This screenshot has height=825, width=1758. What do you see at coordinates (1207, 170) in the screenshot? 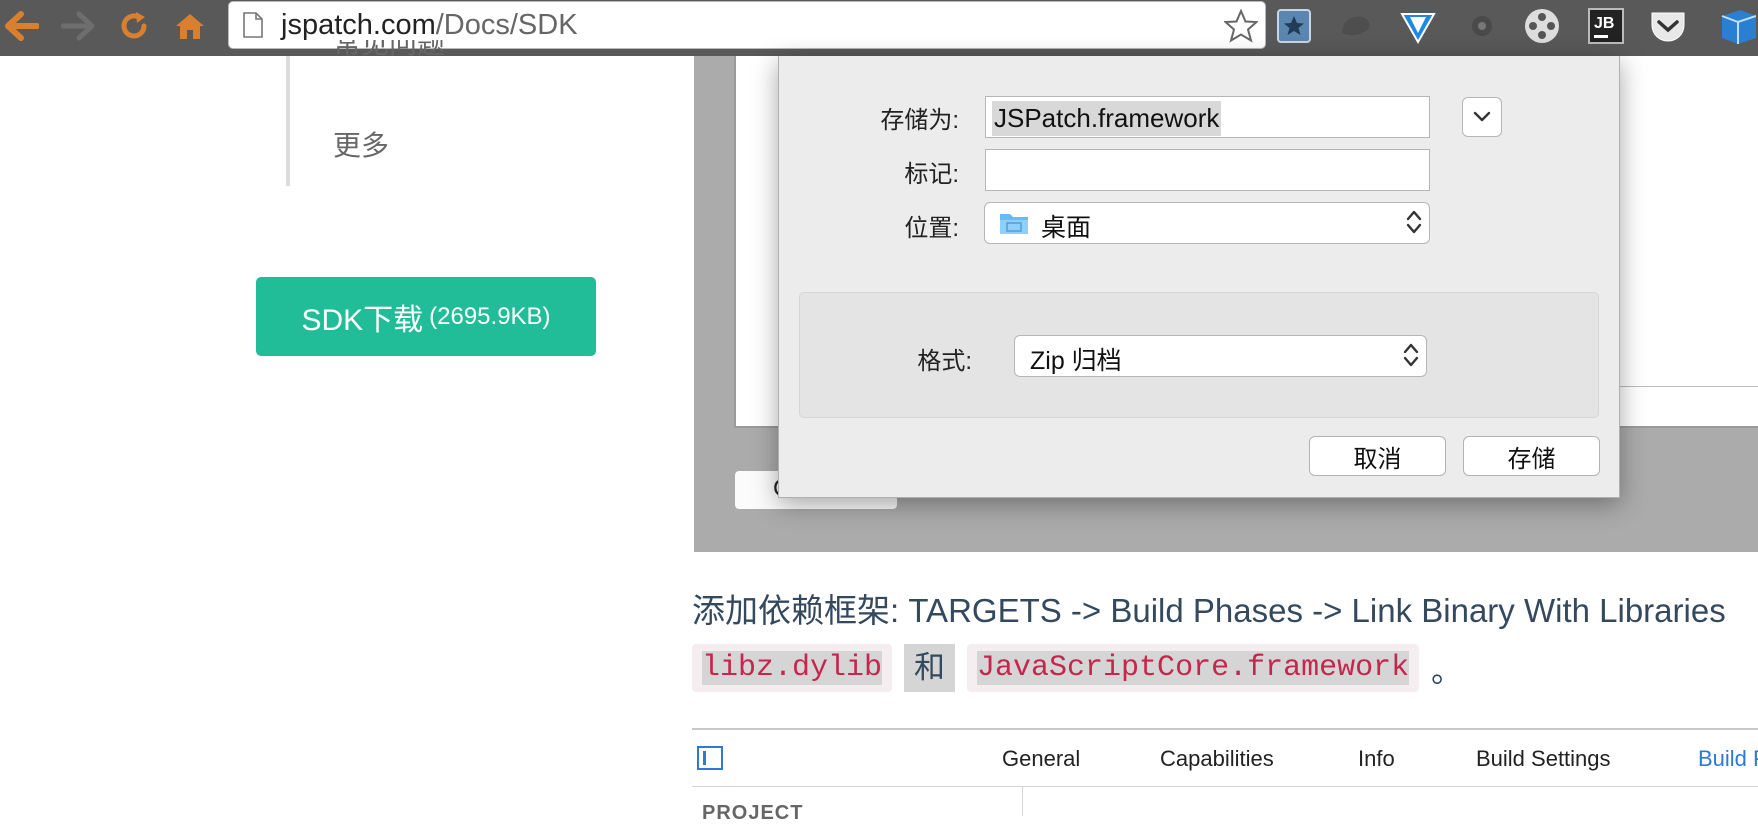
I see `tags-field` at bounding box center [1207, 170].